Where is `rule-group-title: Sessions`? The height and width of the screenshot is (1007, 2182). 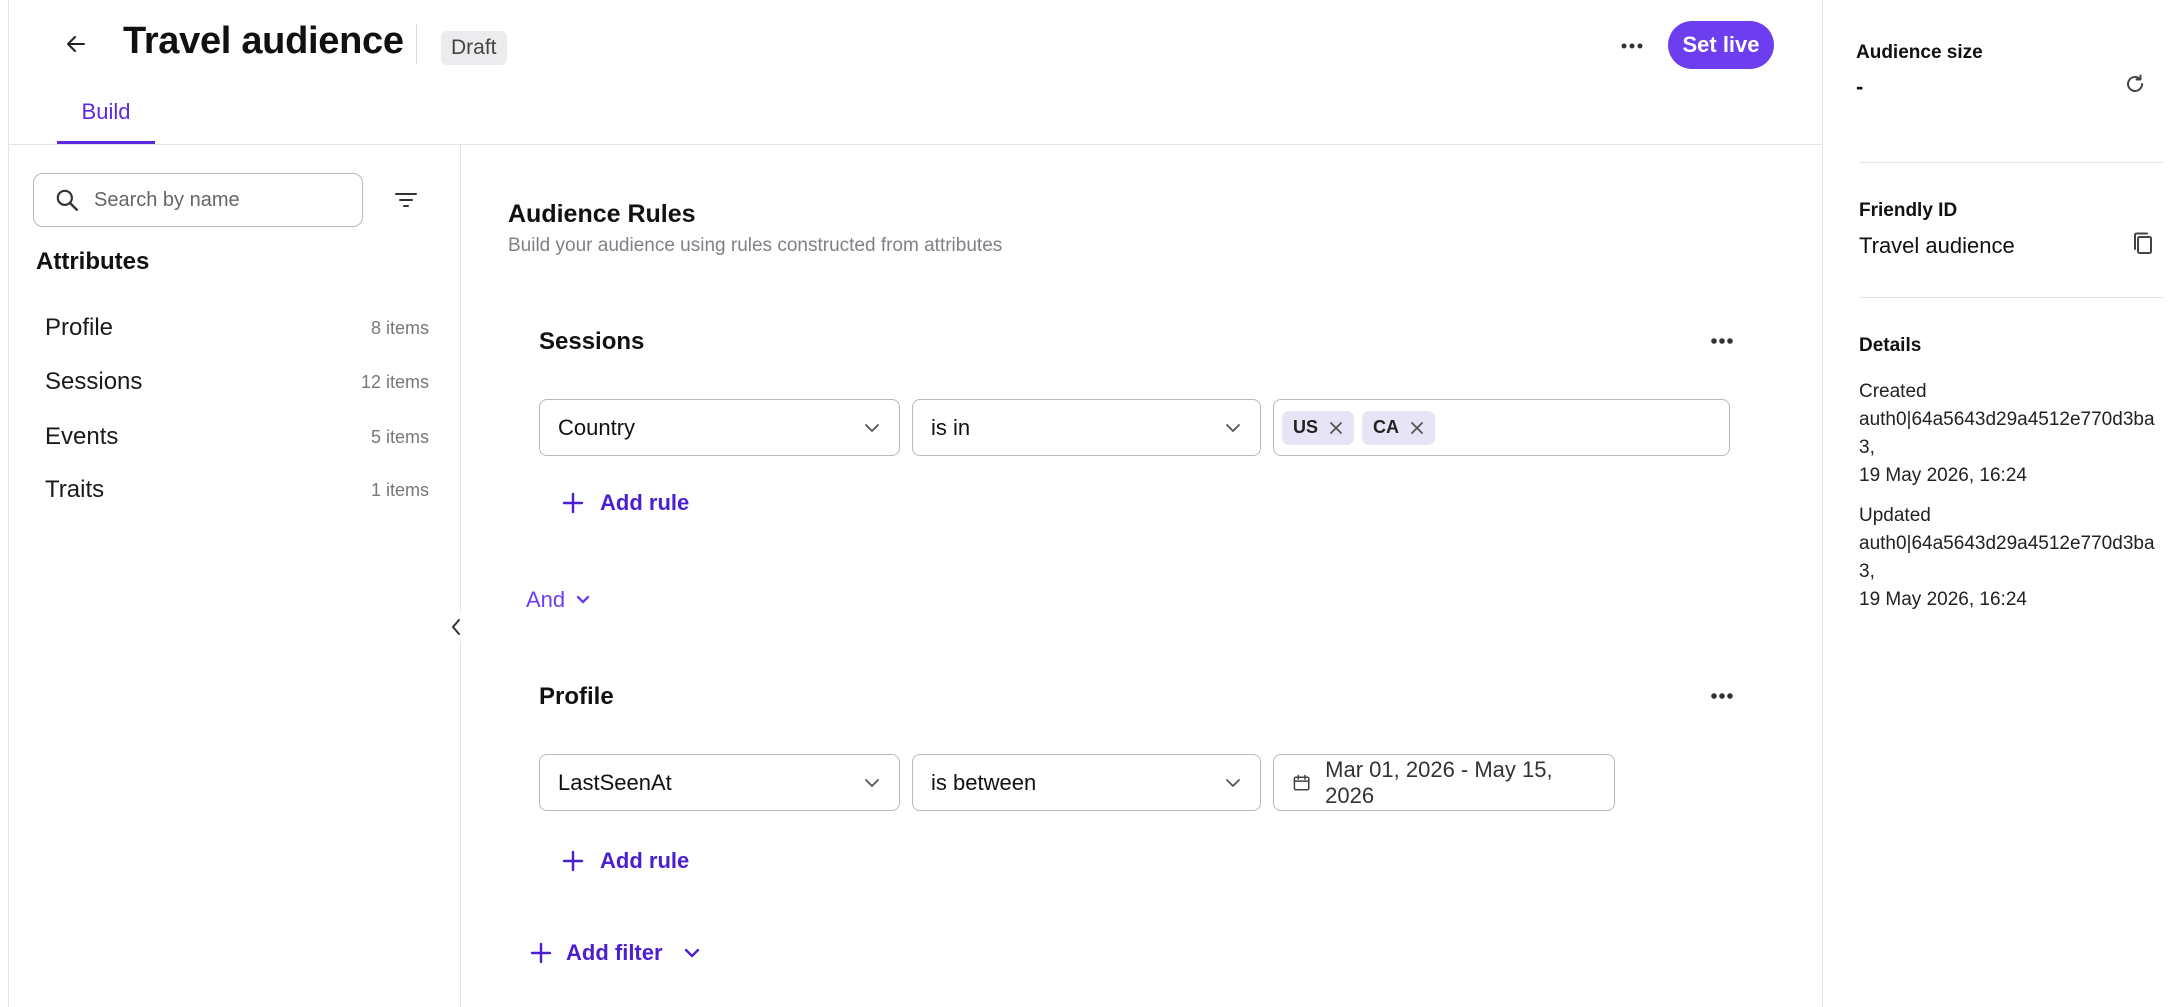 rule-group-title: Sessions is located at coordinates (592, 341).